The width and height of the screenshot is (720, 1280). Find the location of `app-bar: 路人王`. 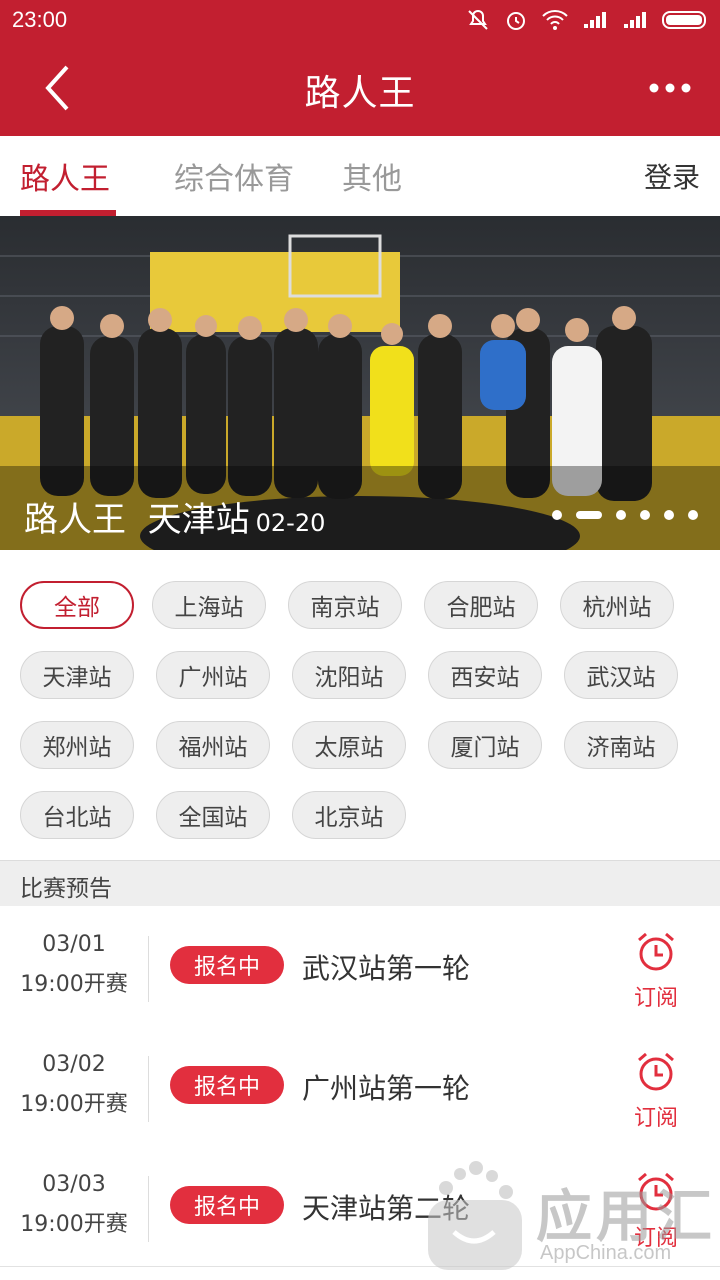

app-bar: 路人王 is located at coordinates (360, 88).